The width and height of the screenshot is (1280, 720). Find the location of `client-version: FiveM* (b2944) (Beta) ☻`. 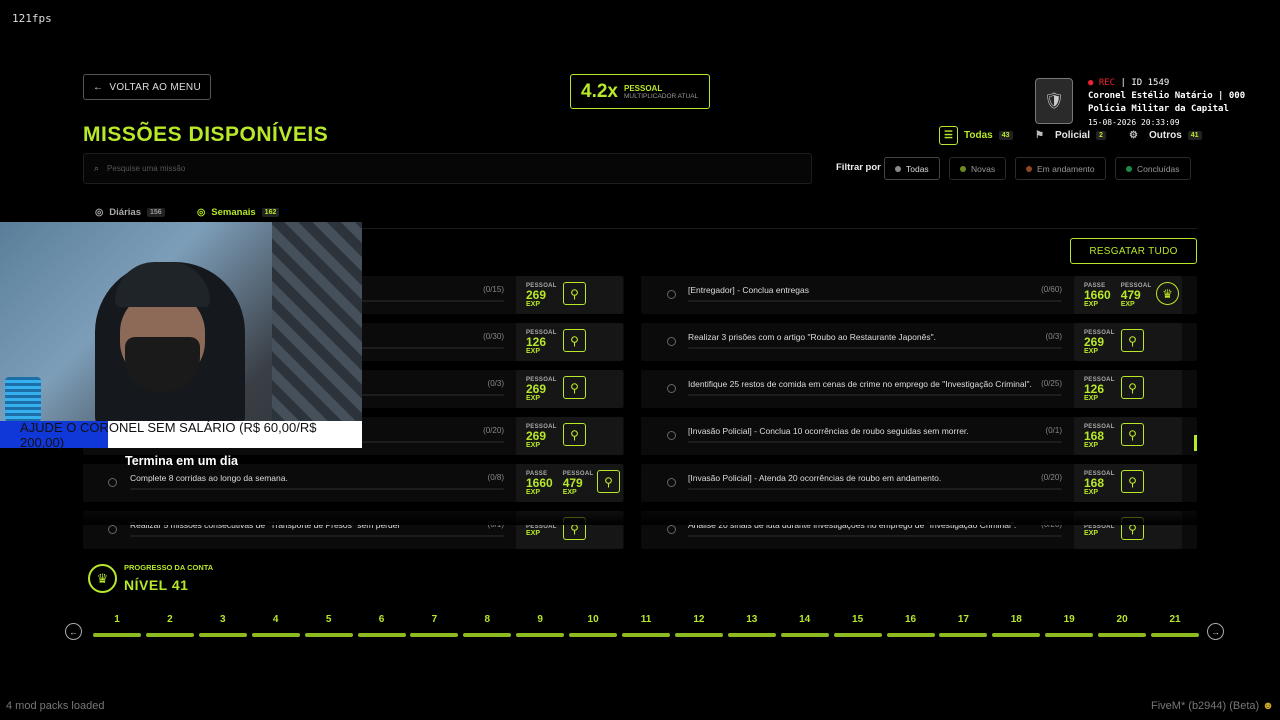

client-version: FiveM* (b2944) (Beta) ☻ is located at coordinates (1212, 706).